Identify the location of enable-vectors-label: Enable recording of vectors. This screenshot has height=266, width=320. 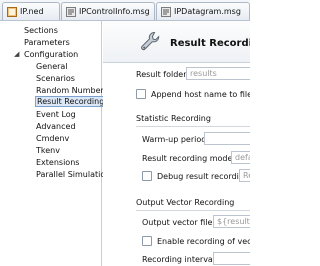
(203, 241).